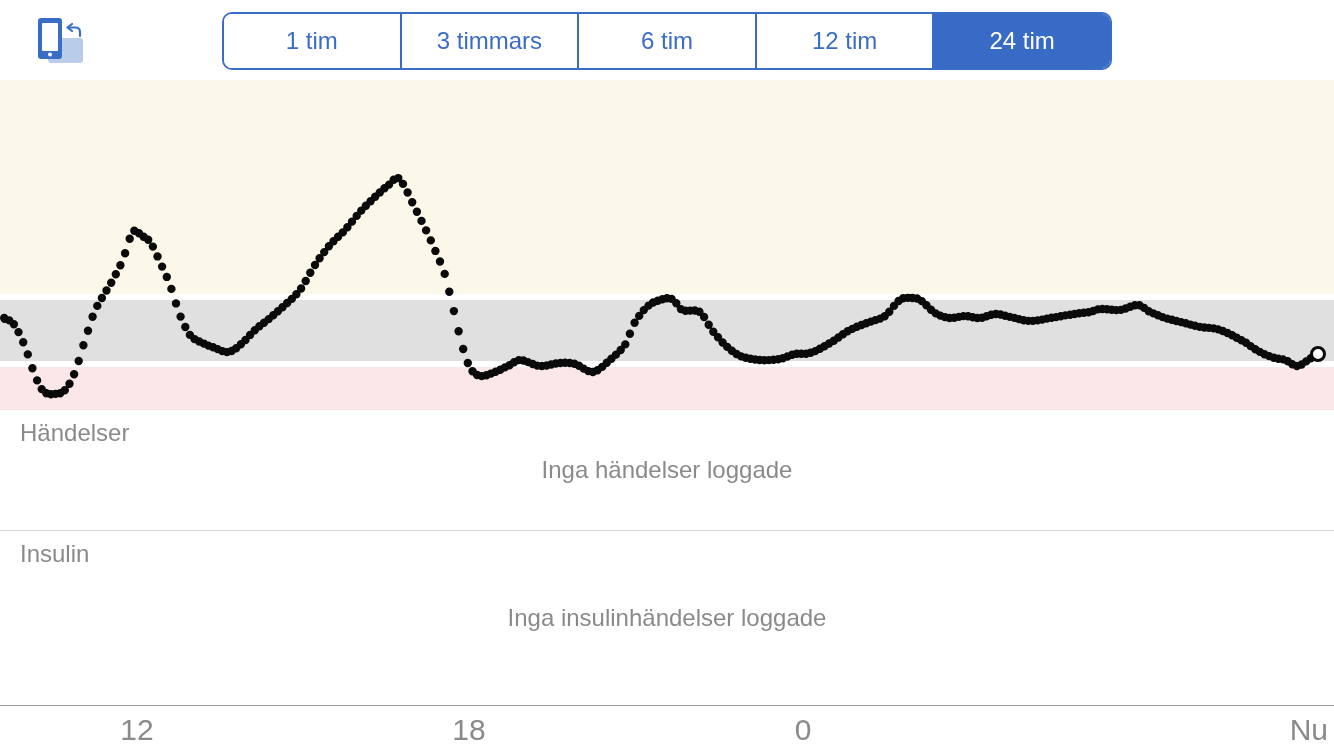 This screenshot has height=750, width=1334. What do you see at coordinates (1308, 730) in the screenshot?
I see `time-axis-label: Nu` at bounding box center [1308, 730].